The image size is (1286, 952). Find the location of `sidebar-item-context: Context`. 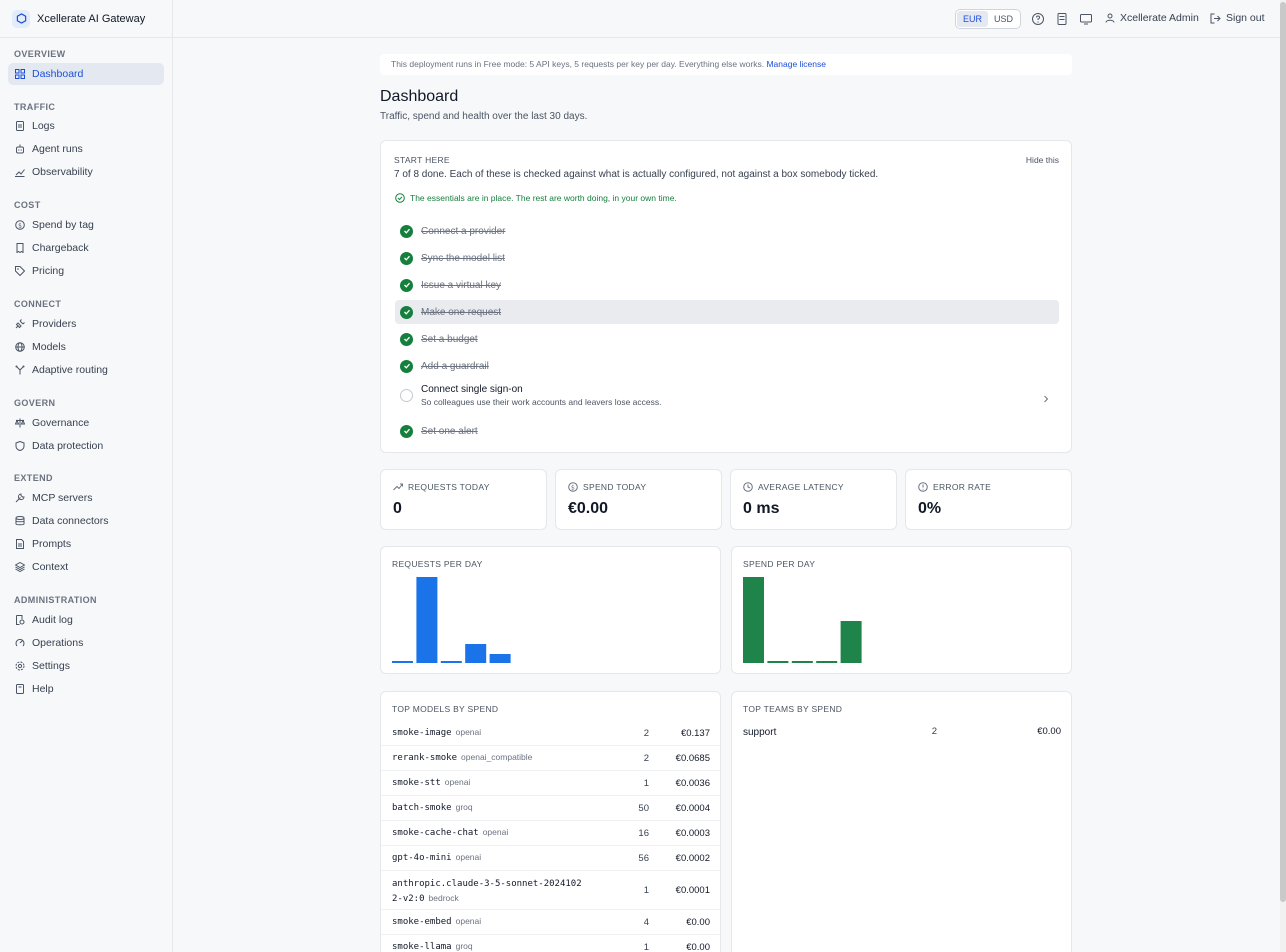

sidebar-item-context: Context is located at coordinates (86, 567).